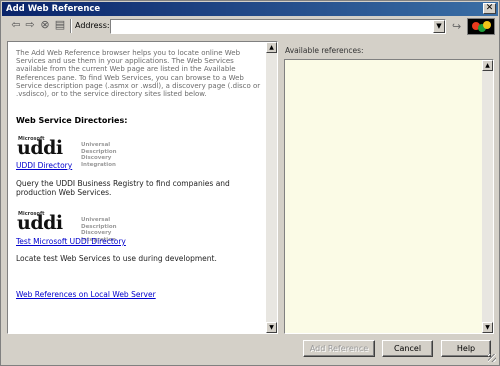 This screenshot has width=500, height=366. What do you see at coordinates (92, 25) in the screenshot?
I see `address-label: Address:` at bounding box center [92, 25].